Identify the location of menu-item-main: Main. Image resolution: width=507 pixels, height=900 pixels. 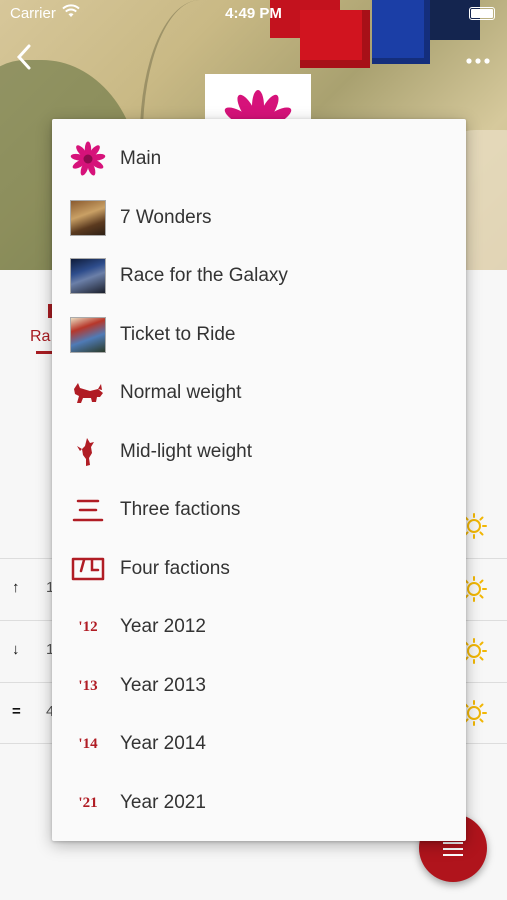
(259, 158).